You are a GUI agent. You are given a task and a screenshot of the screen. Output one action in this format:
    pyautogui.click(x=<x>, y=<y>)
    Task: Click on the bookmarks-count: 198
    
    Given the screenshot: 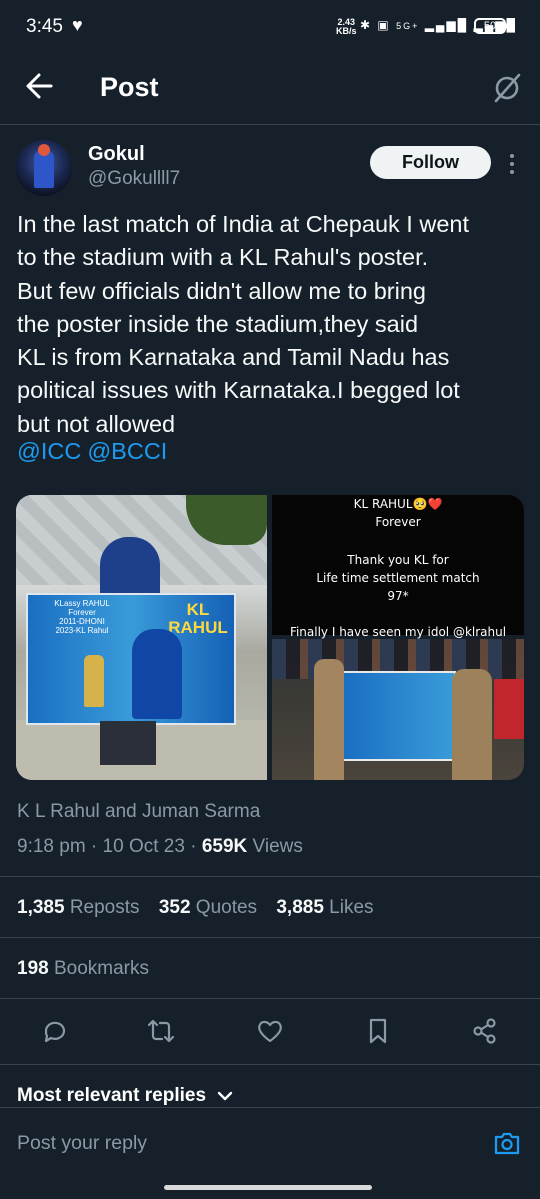 What is the action you would take?
    pyautogui.click(x=33, y=968)
    